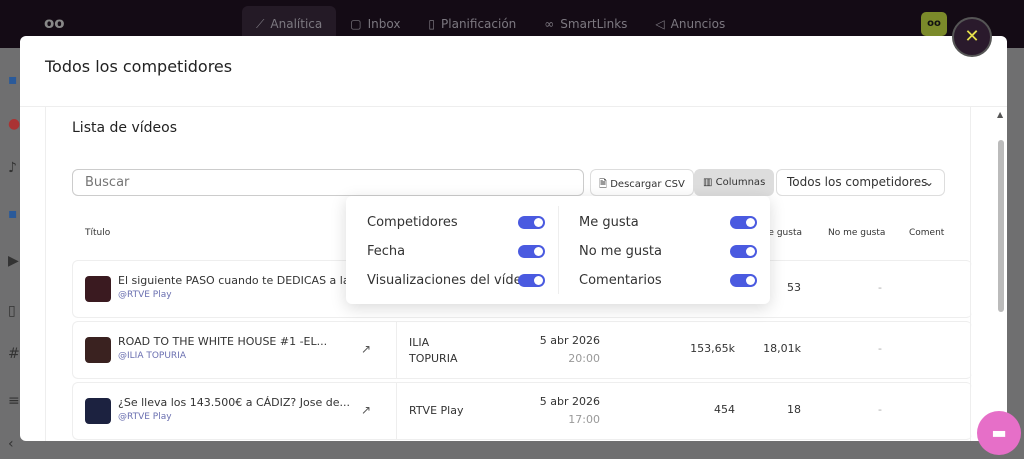  I want to click on column-option-label: Fecha, so click(386, 251).